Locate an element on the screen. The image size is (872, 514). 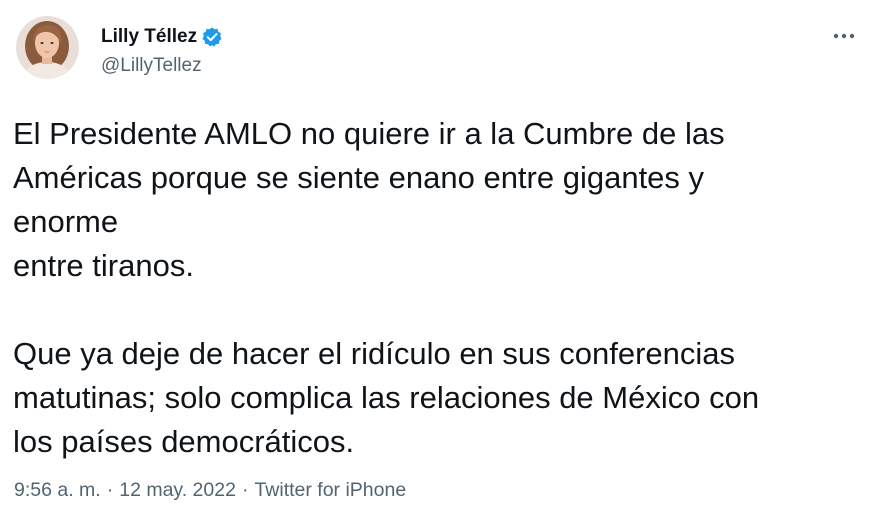
more-options-button is located at coordinates (844, 36).